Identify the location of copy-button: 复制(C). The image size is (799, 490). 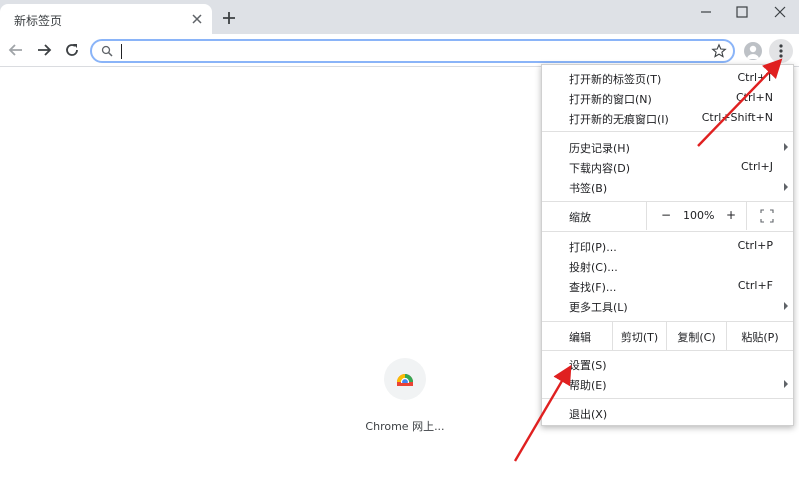
(696, 336).